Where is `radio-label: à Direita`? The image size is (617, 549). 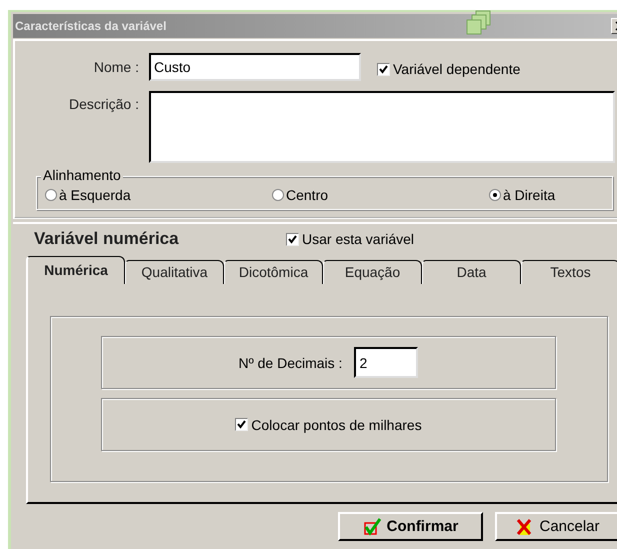 radio-label: à Direita is located at coordinates (529, 195).